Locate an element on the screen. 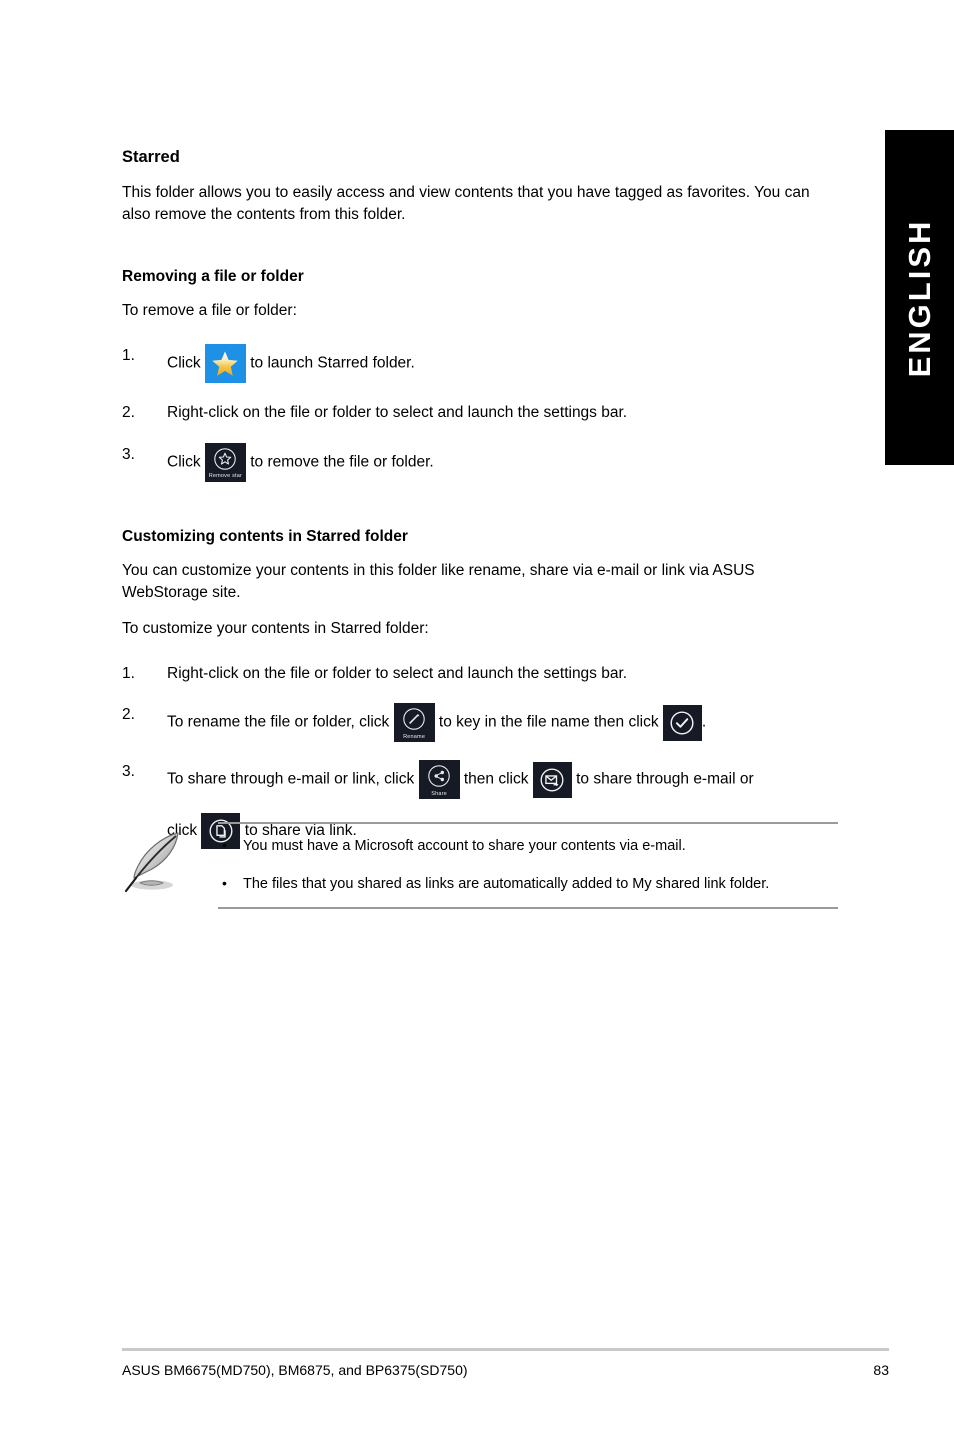 This screenshot has width=954, height=1438. circled-star-glyph is located at coordinates (225, 459).